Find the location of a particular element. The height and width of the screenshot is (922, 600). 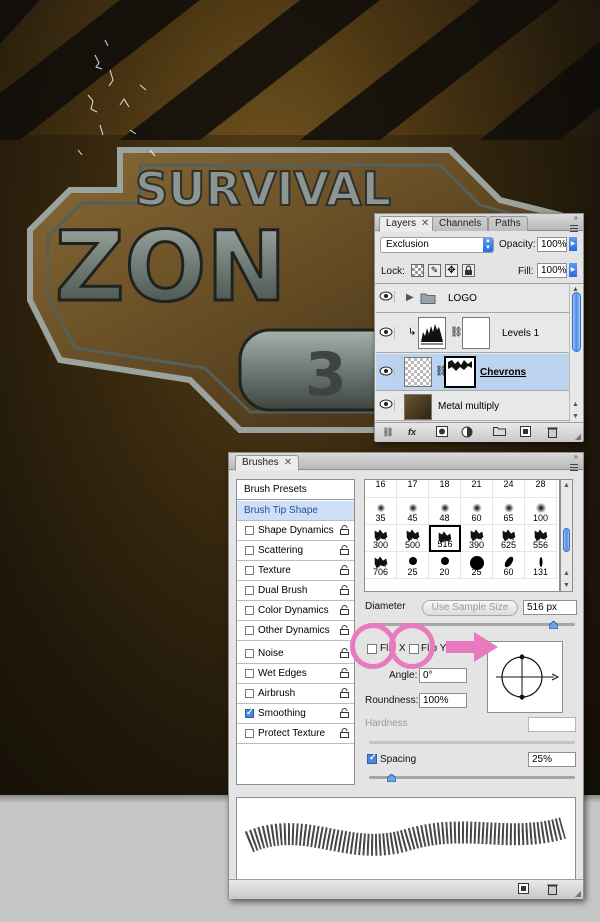

brush-option-dual-brush: Dual Brush is located at coordinates (295, 591).